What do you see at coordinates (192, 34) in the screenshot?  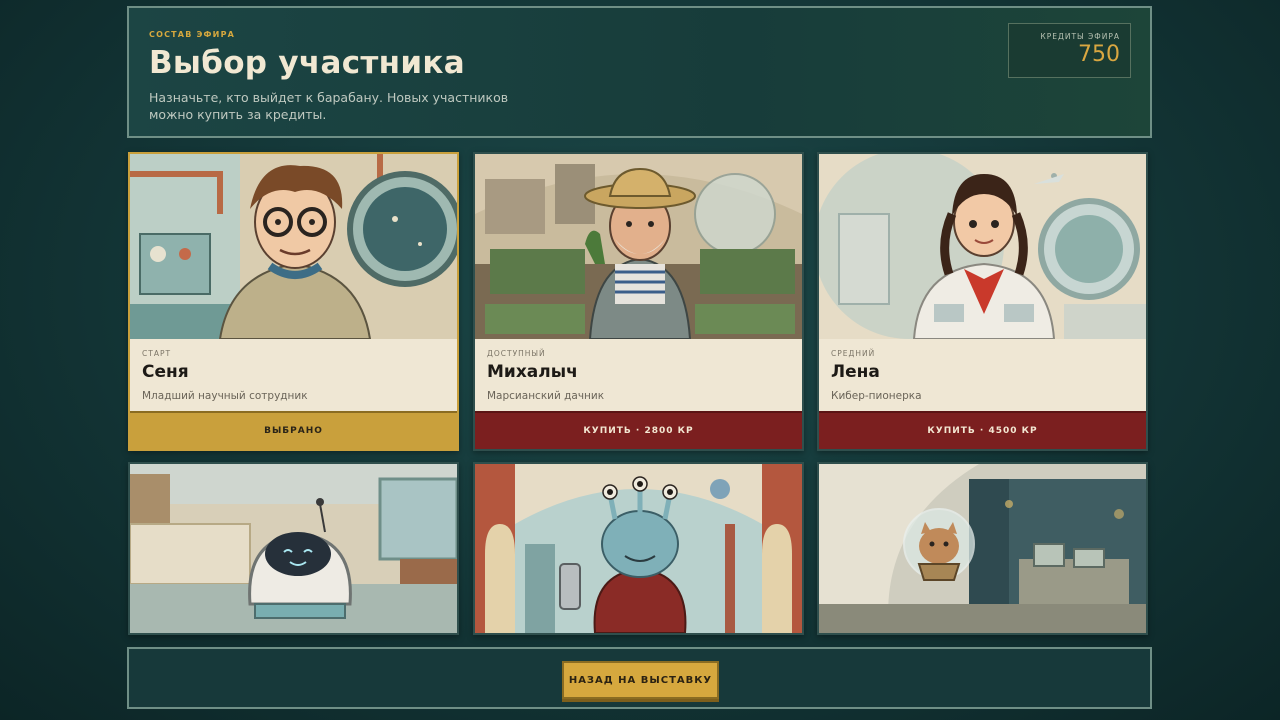 I see `eyebrow-label: СОСТАВ ЭФИРА` at bounding box center [192, 34].